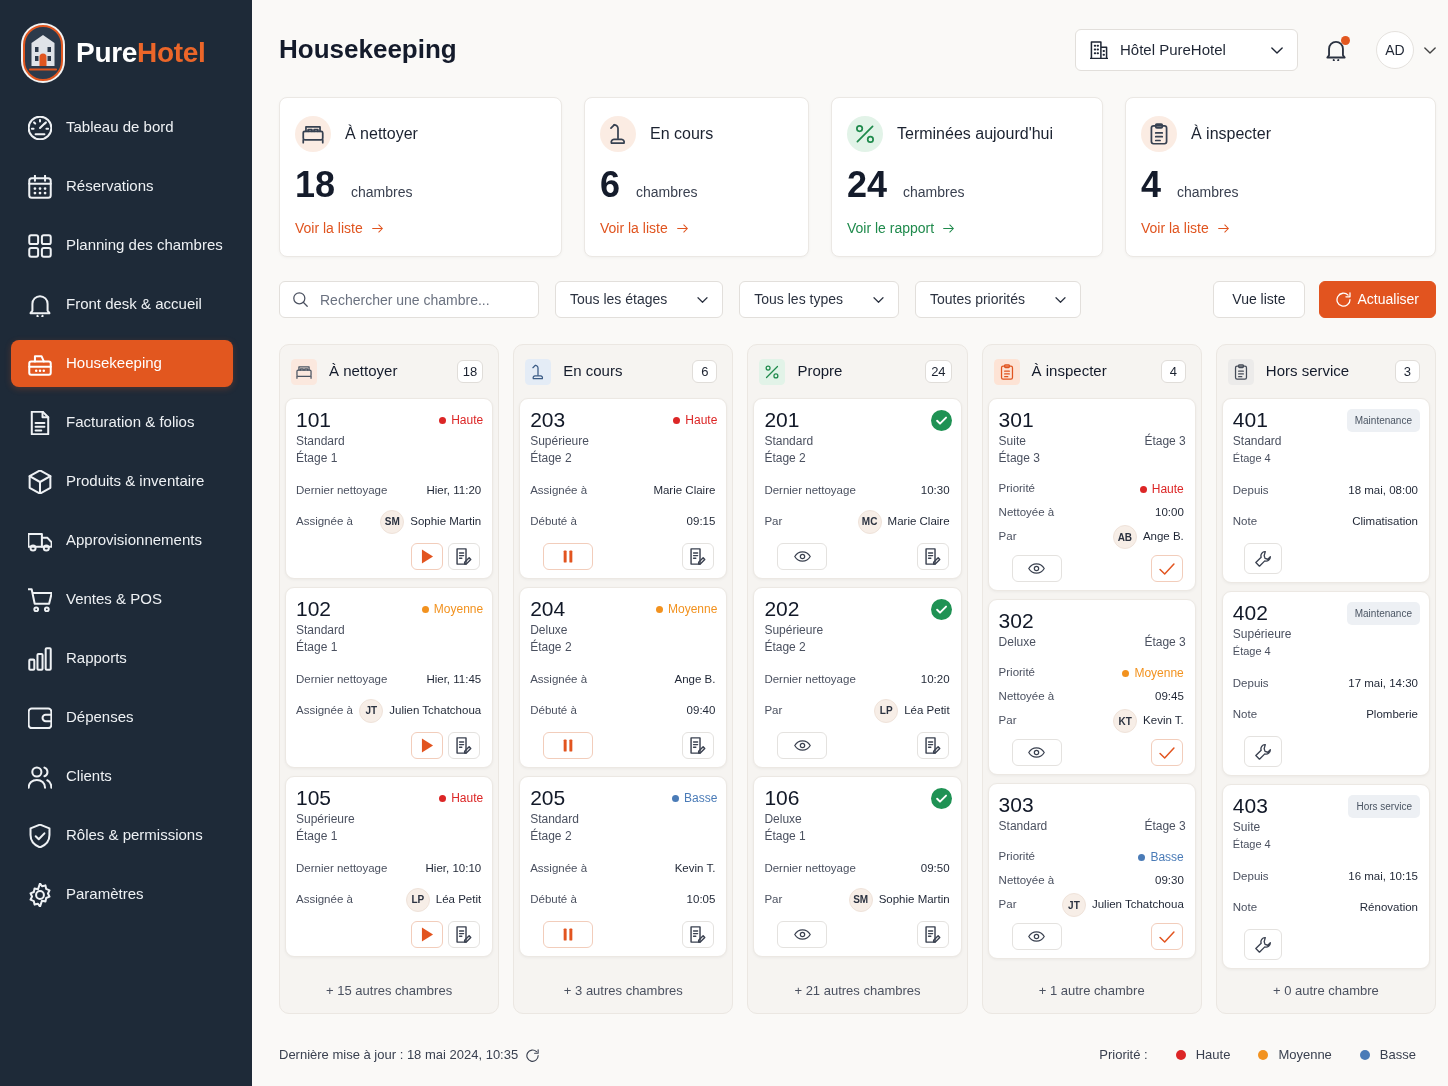 The height and width of the screenshot is (1086, 1448). What do you see at coordinates (623, 677) in the screenshot?
I see `room-card: 204 Moyenne Deluxe Étage 2 Assignée à Ange B. Débuté à 09:40` at bounding box center [623, 677].